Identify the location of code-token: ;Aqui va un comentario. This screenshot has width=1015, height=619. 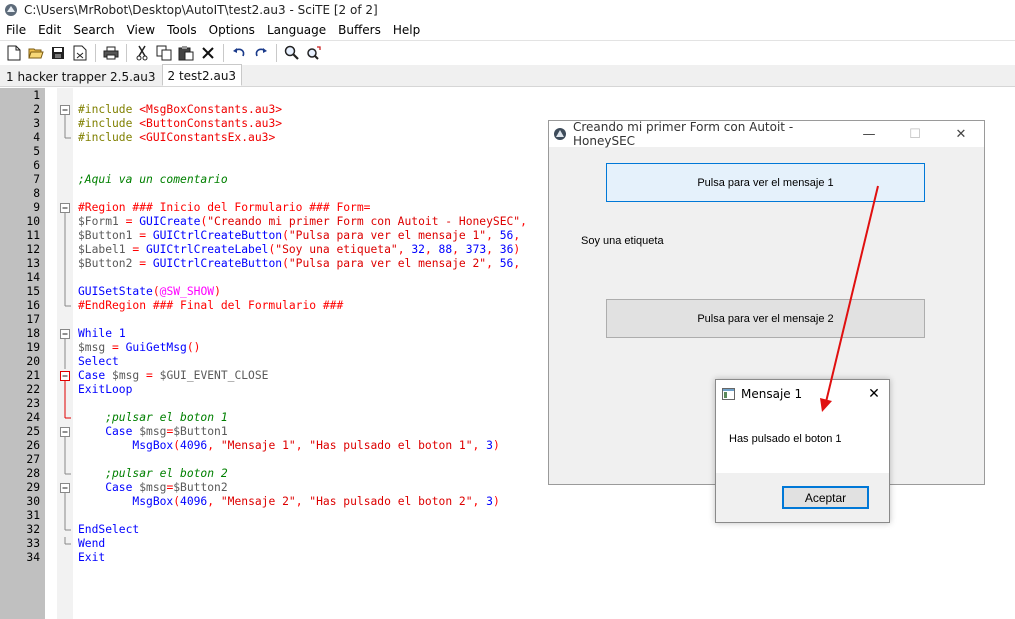
(153, 179).